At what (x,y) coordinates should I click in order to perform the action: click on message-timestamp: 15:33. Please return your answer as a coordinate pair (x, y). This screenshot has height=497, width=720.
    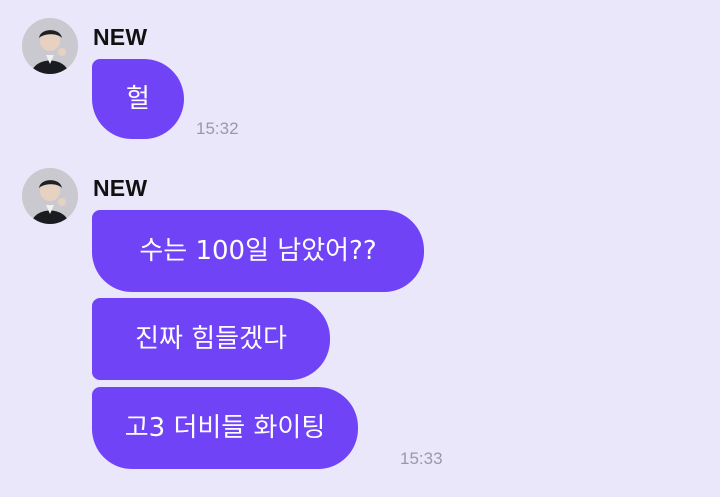
    Looking at the image, I should click on (421, 458).